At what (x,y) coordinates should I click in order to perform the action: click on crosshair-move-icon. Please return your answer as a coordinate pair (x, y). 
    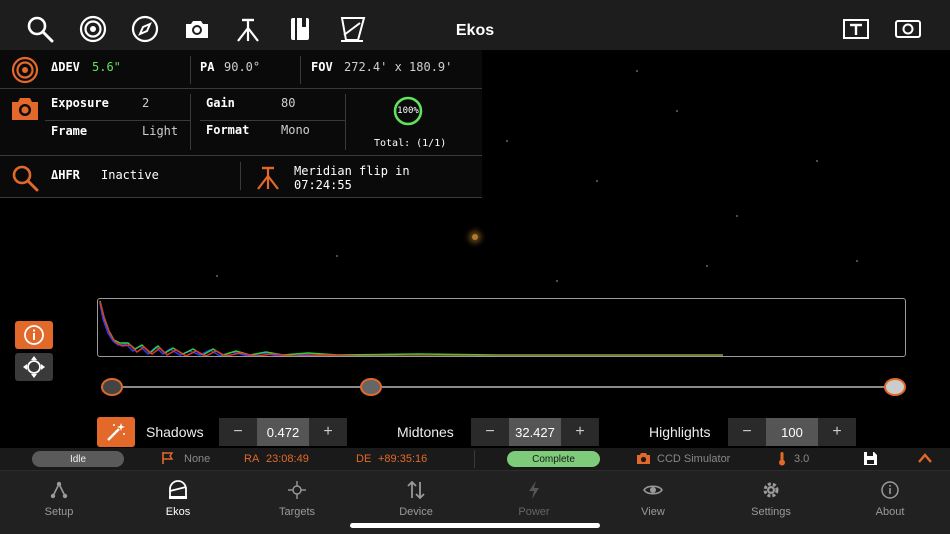
    Looking at the image, I should click on (34, 367).